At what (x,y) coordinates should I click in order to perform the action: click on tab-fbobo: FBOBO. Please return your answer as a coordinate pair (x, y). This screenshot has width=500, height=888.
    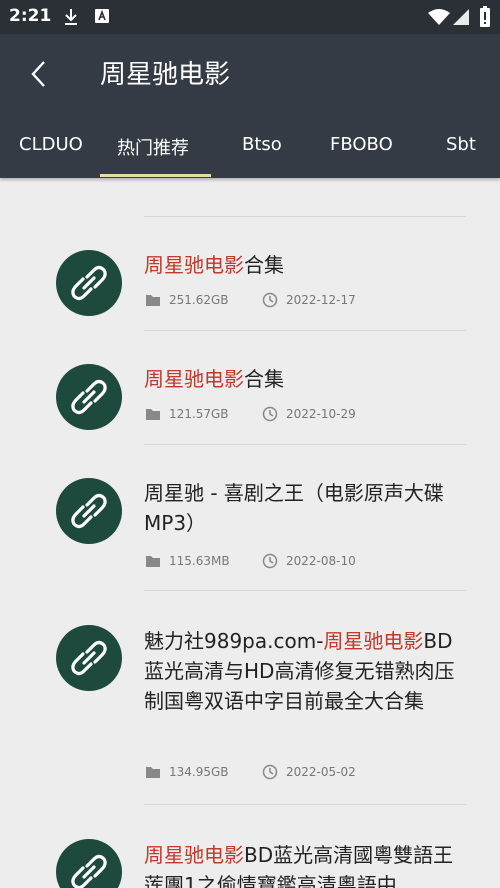
    Looking at the image, I should click on (361, 144).